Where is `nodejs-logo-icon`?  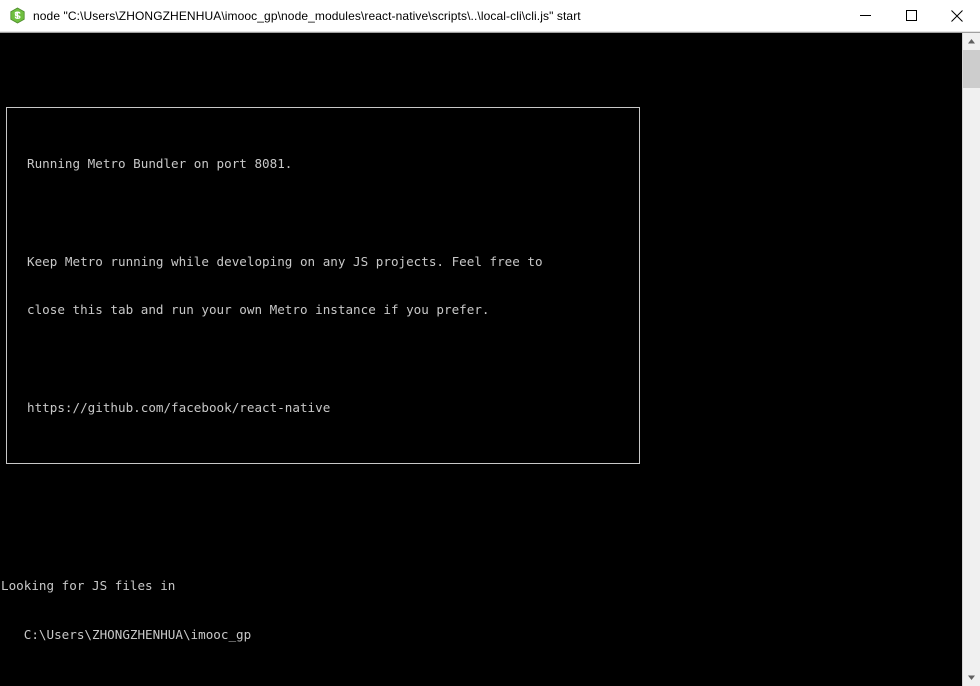 nodejs-logo-icon is located at coordinates (17, 15).